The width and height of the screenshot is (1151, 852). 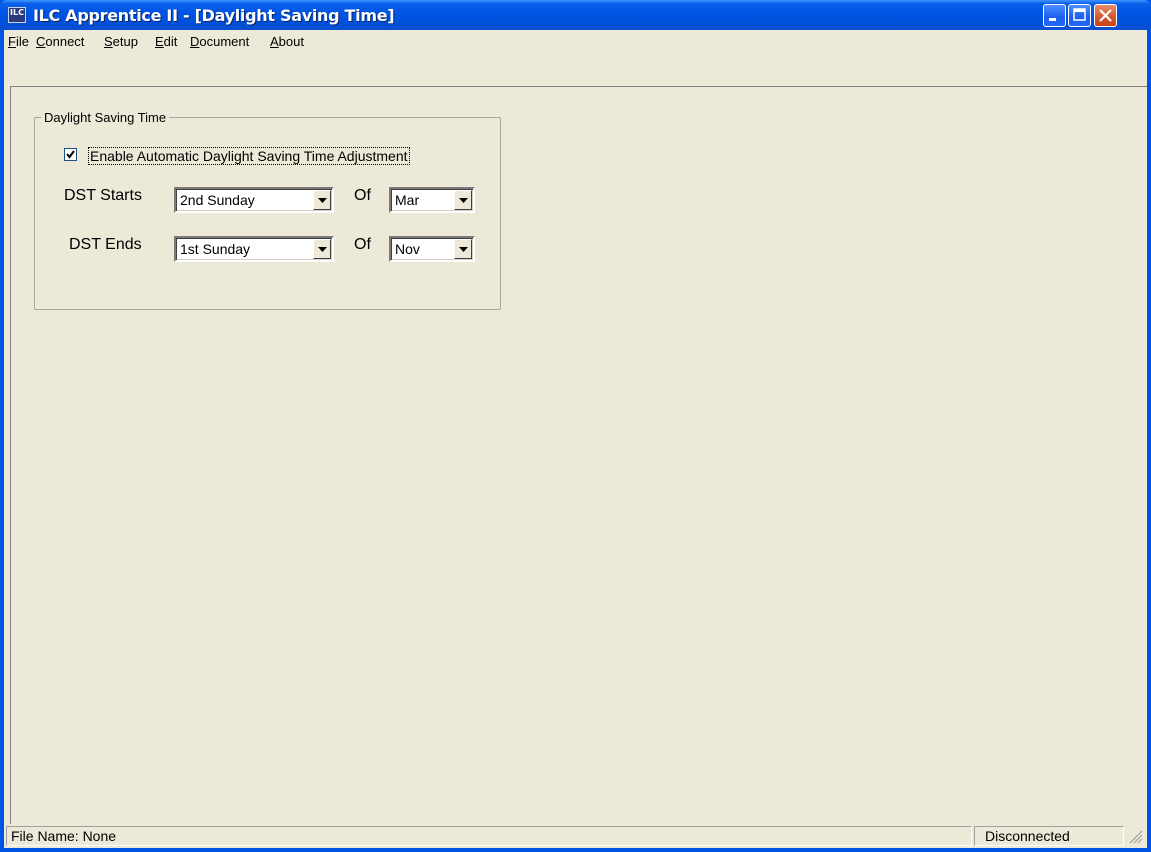 What do you see at coordinates (12, 41) in the screenshot?
I see `menu-file-accel: F` at bounding box center [12, 41].